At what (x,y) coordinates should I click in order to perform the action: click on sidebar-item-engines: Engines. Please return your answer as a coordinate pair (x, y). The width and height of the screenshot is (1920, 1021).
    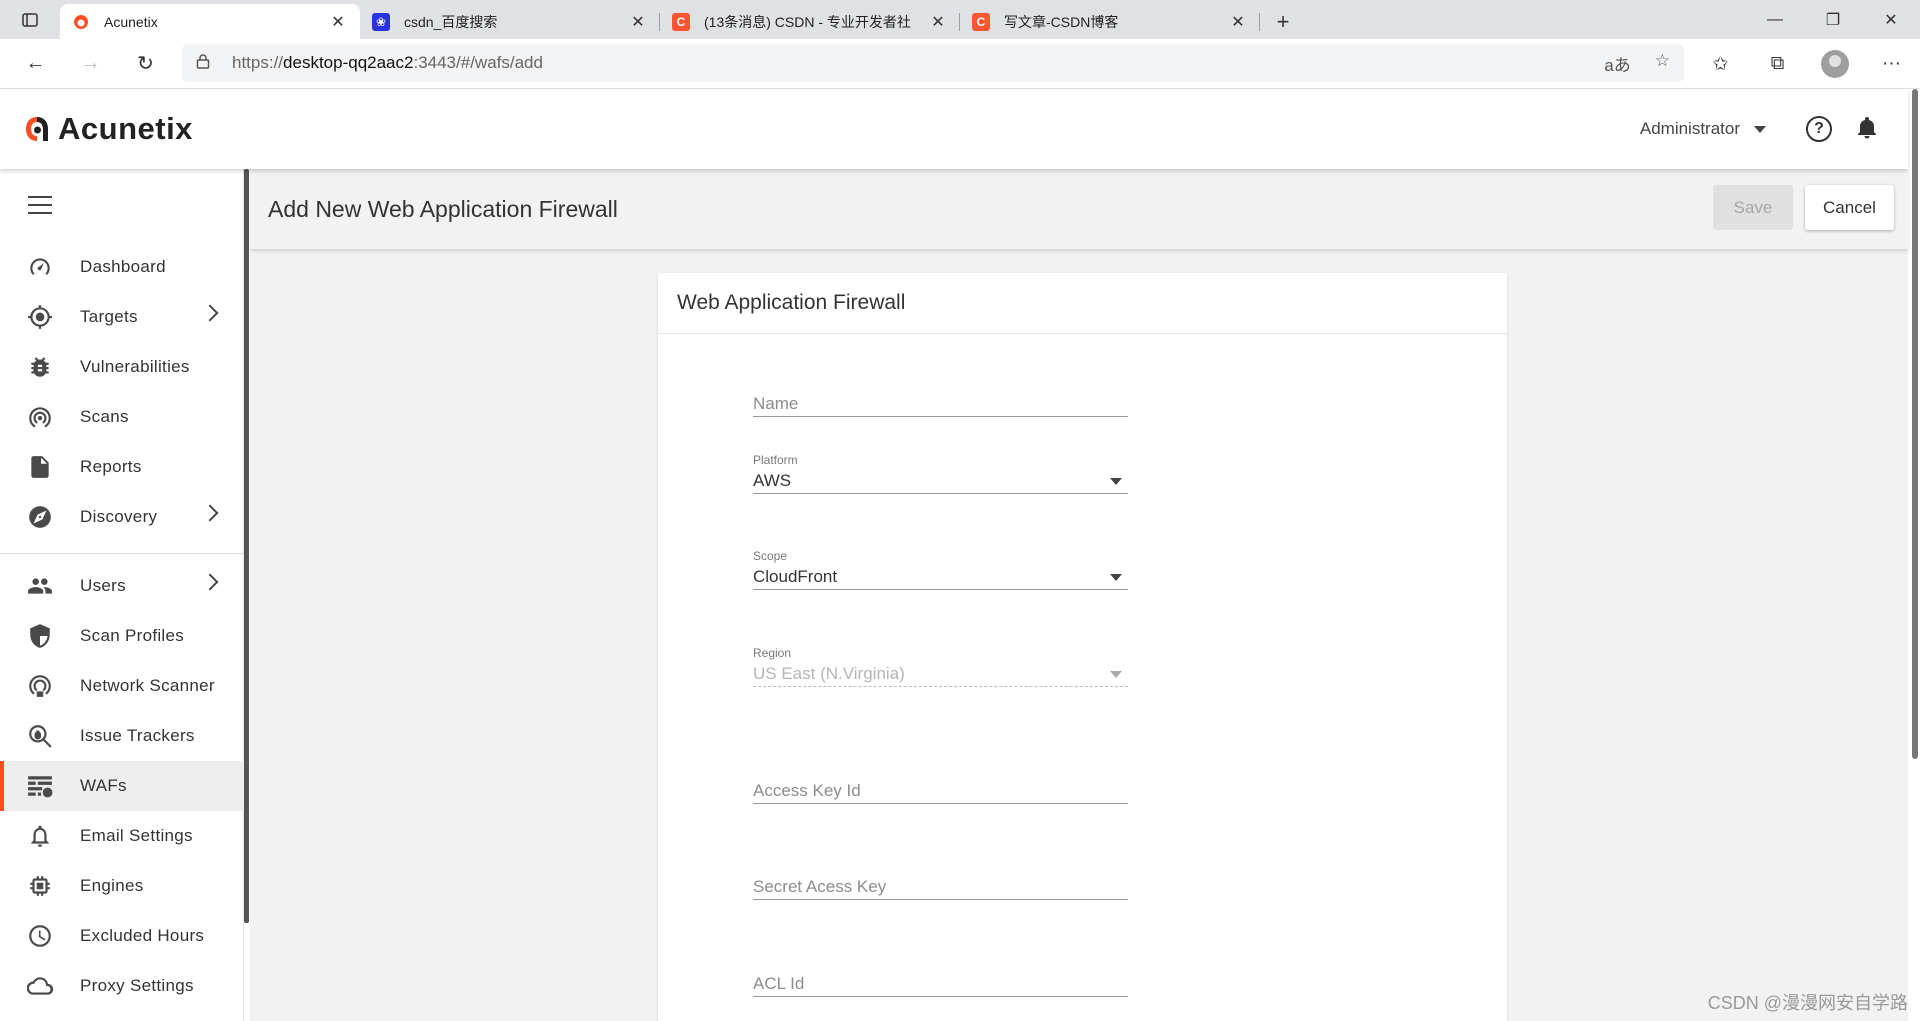
    Looking at the image, I should click on (122, 886).